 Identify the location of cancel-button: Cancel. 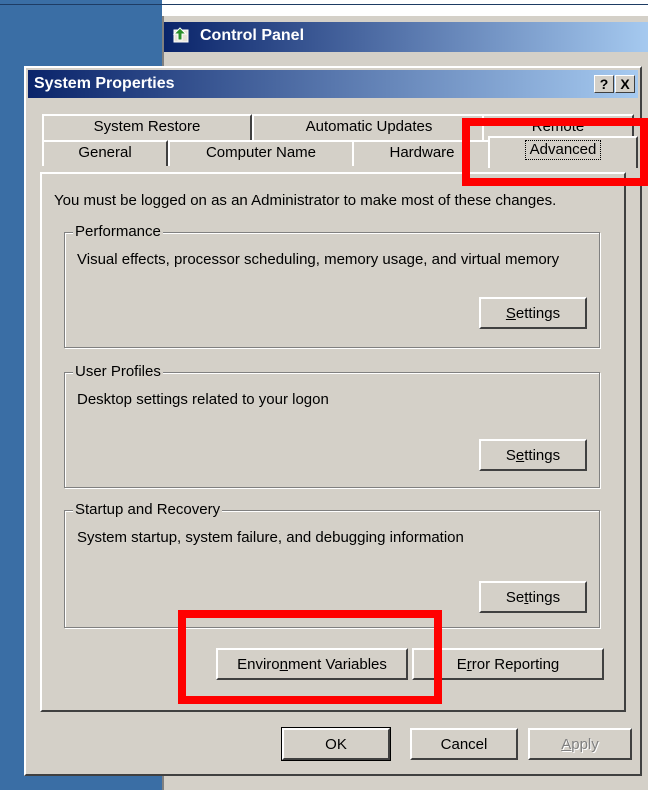
(464, 744).